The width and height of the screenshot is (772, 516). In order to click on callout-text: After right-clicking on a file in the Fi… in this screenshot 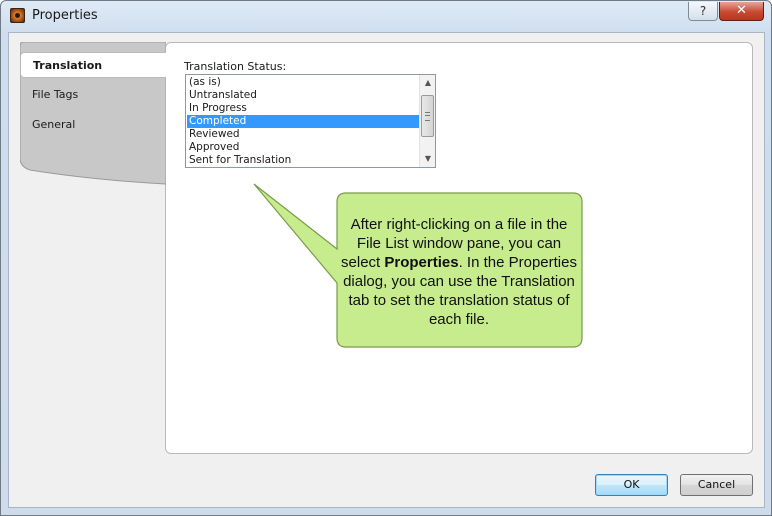, I will do `click(459, 272)`.